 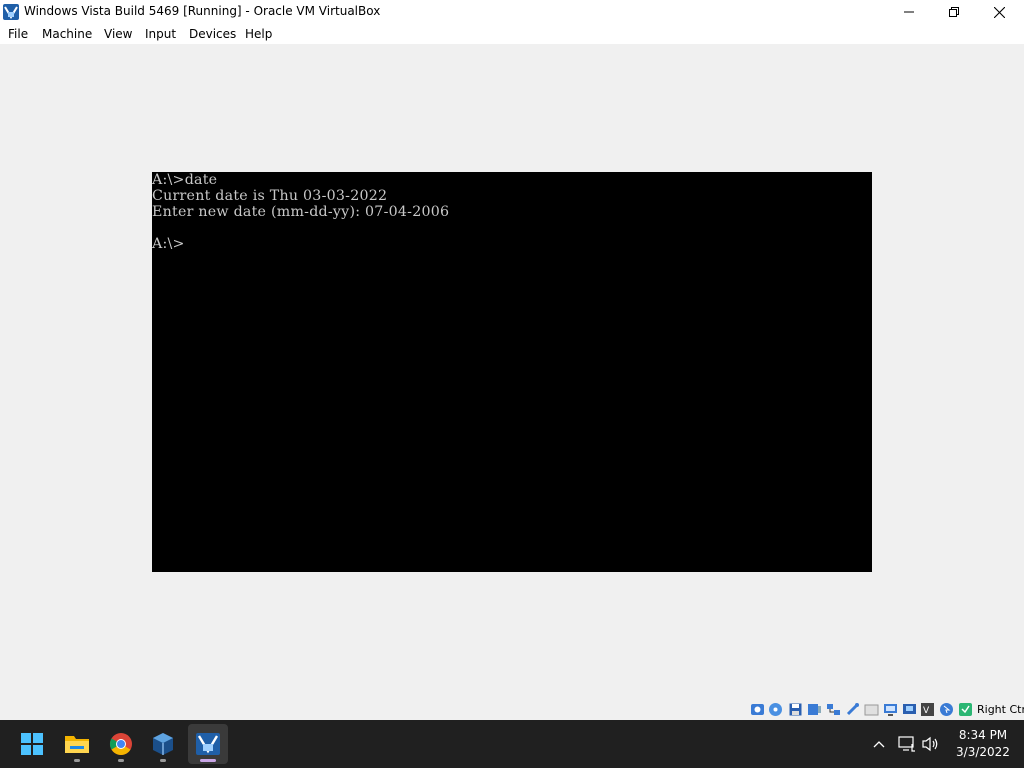 I want to click on clock-time: 8:34 PM, so click(x=983, y=735).